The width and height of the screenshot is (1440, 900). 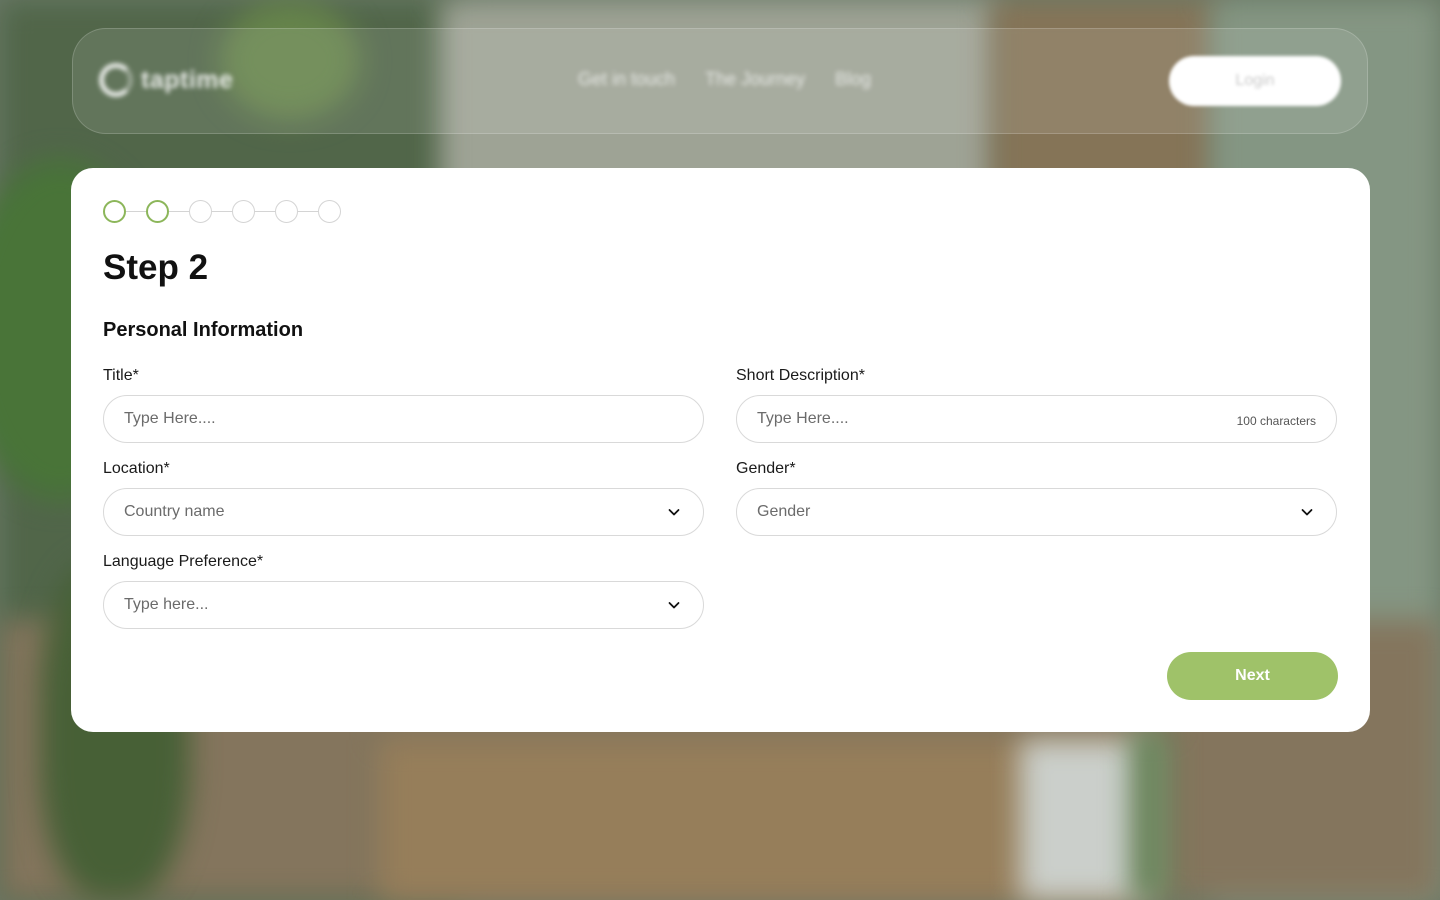 I want to click on title-field-group: Title*, so click(x=403, y=404).